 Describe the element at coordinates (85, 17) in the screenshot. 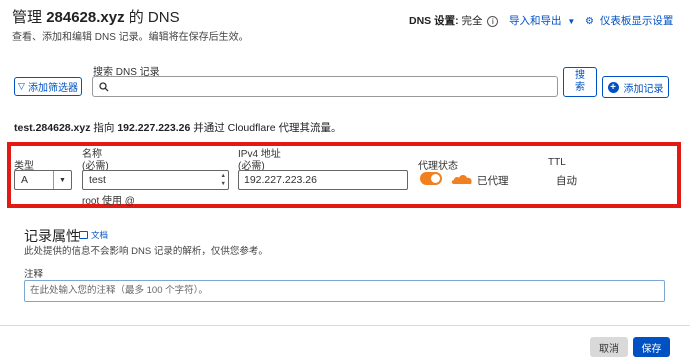

I see `domain-name: 284628.xyz` at that location.